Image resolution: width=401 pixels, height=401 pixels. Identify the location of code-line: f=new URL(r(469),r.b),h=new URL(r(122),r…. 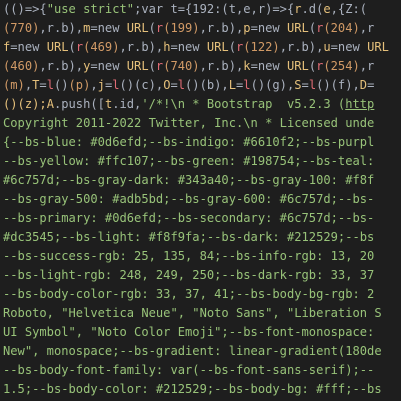
(200, 47).